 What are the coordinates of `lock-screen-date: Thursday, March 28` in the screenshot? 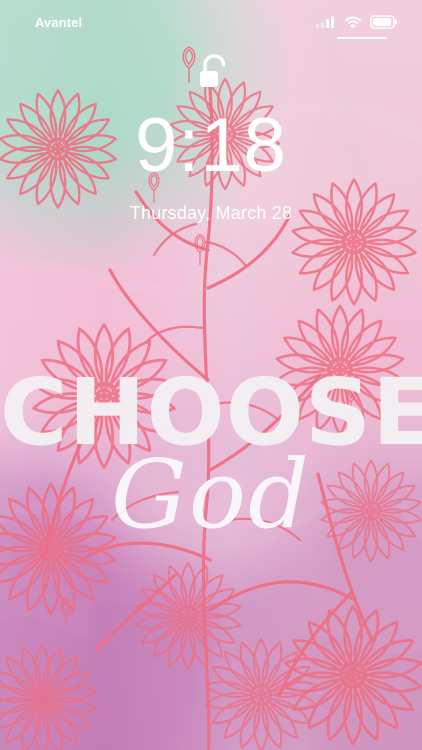 It's located at (211, 213).